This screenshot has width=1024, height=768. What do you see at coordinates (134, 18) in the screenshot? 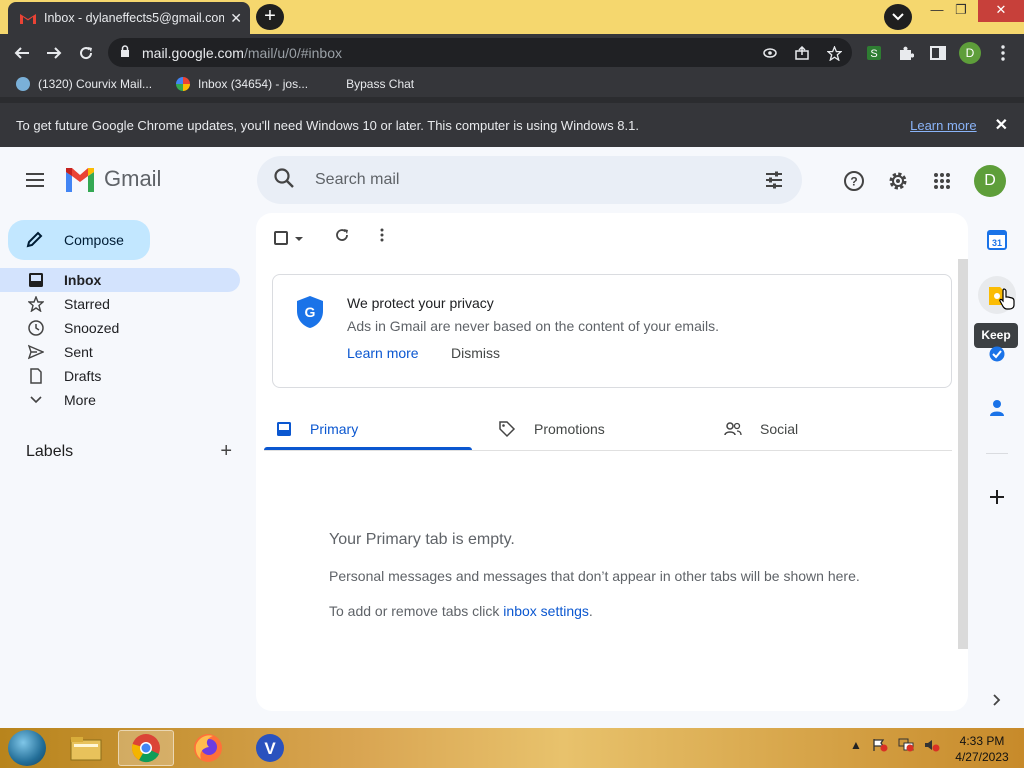
I see `tab-title: Inbox - dylaneffects5@gmail.com` at bounding box center [134, 18].